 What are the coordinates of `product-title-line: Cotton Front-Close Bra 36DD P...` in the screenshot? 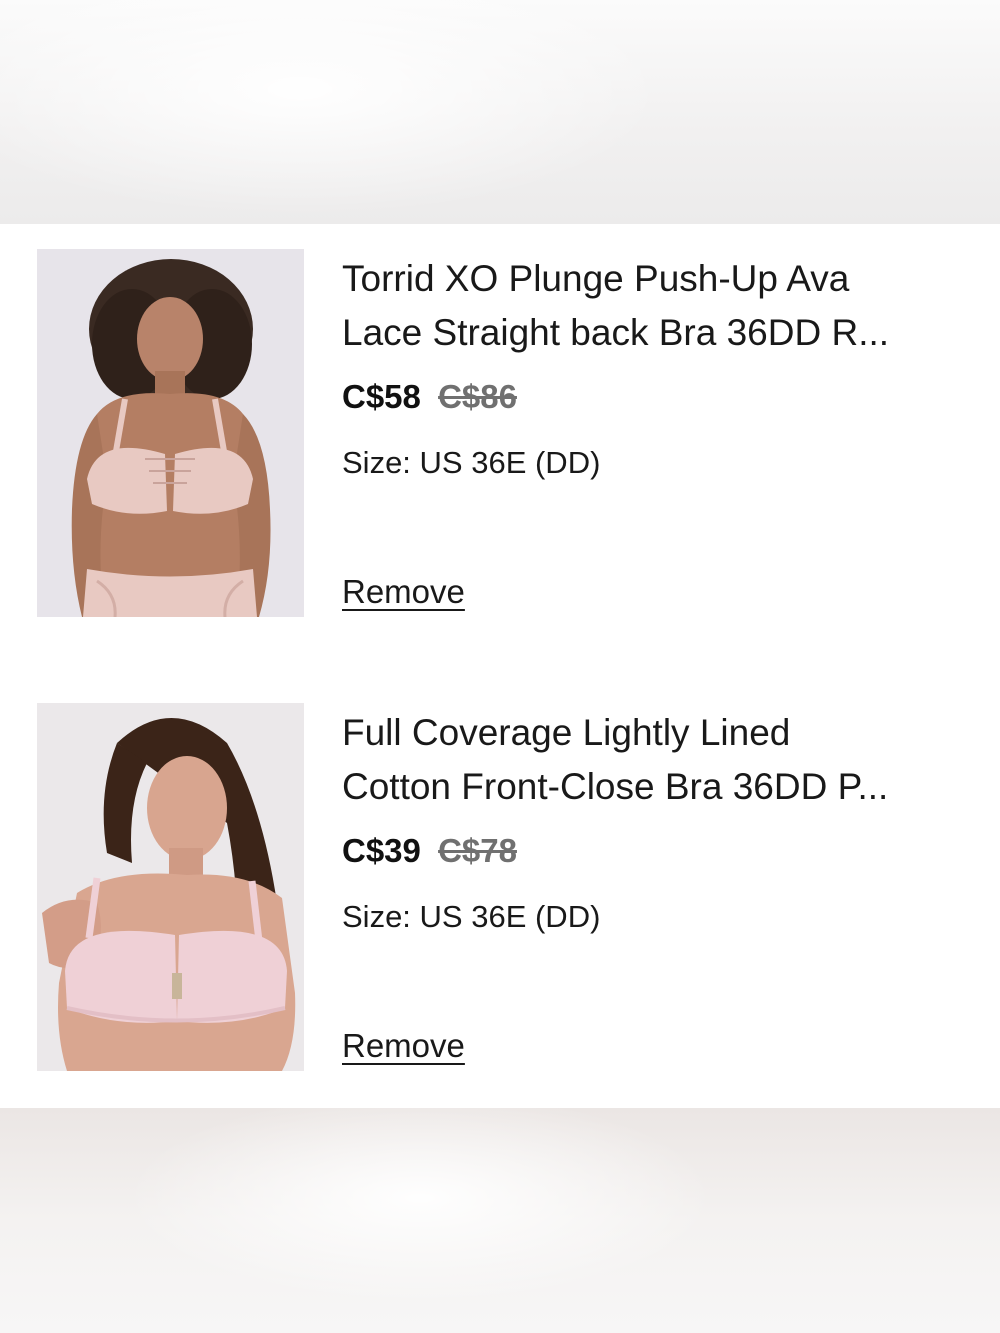 It's located at (649, 787).